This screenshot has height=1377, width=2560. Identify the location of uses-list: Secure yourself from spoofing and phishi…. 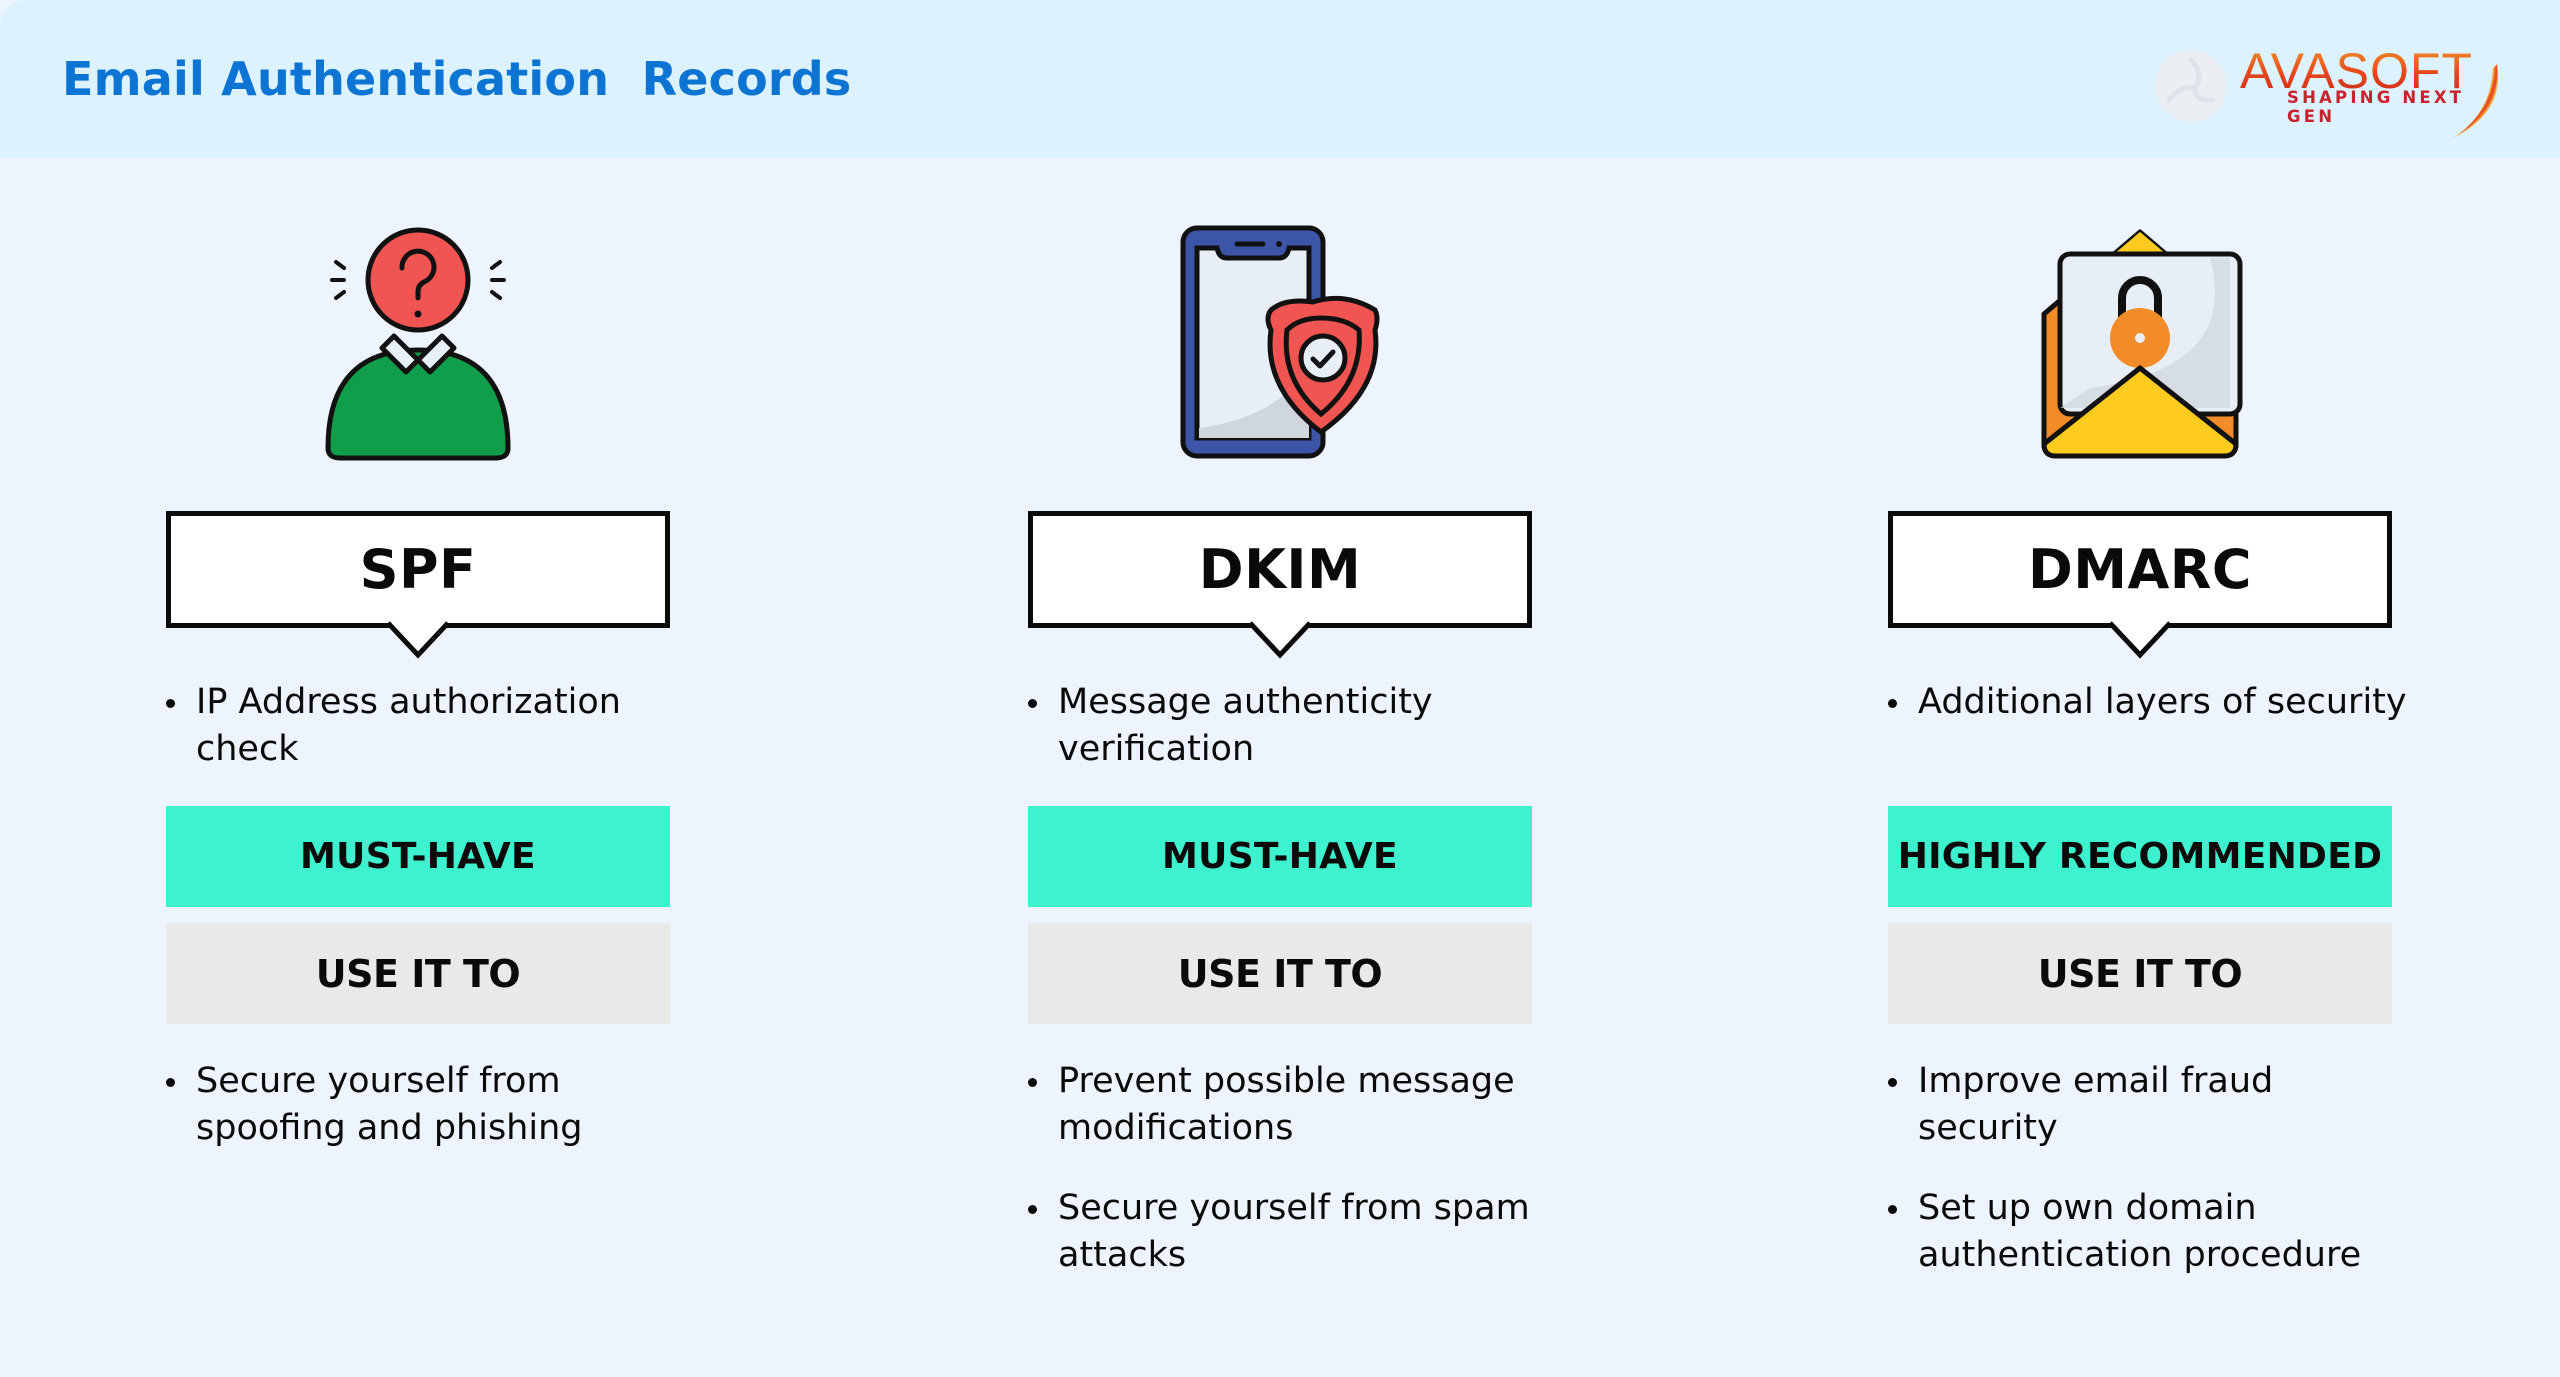
(426, 1121).